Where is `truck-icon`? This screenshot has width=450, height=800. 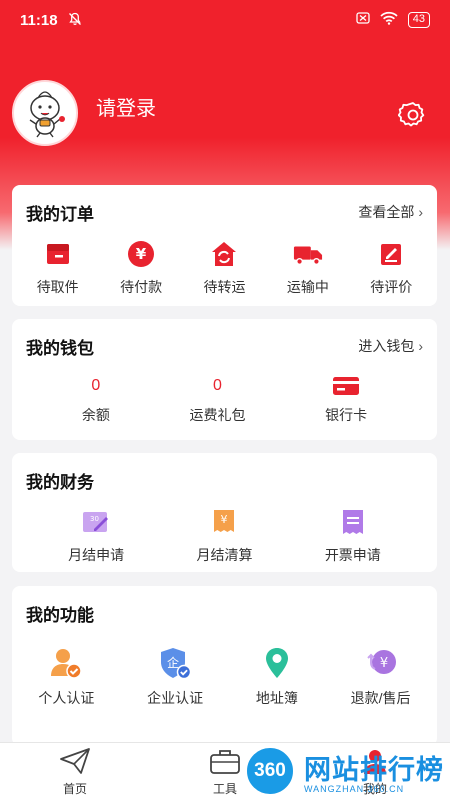
truck-icon is located at coordinates (308, 254).